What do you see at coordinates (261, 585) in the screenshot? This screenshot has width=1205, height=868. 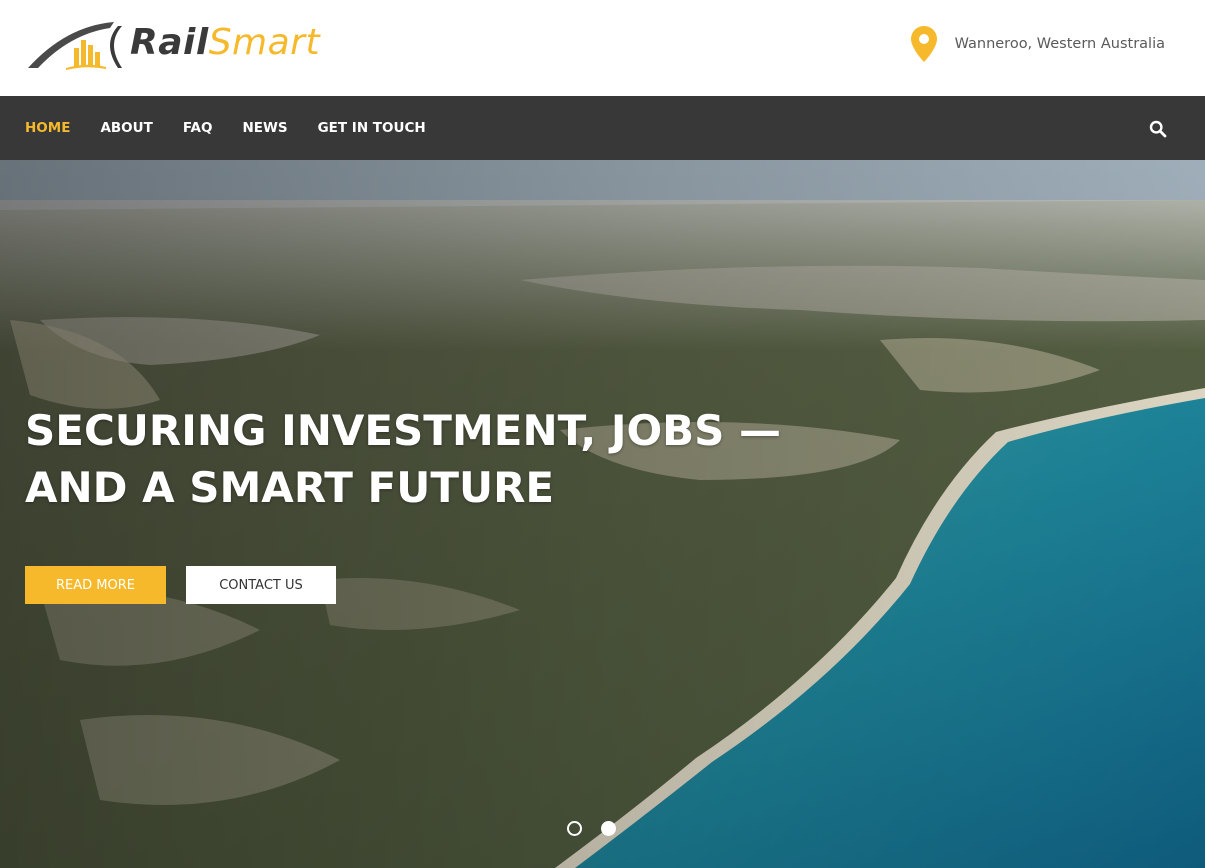 I see `contact-us-button: CONTACT US` at bounding box center [261, 585].